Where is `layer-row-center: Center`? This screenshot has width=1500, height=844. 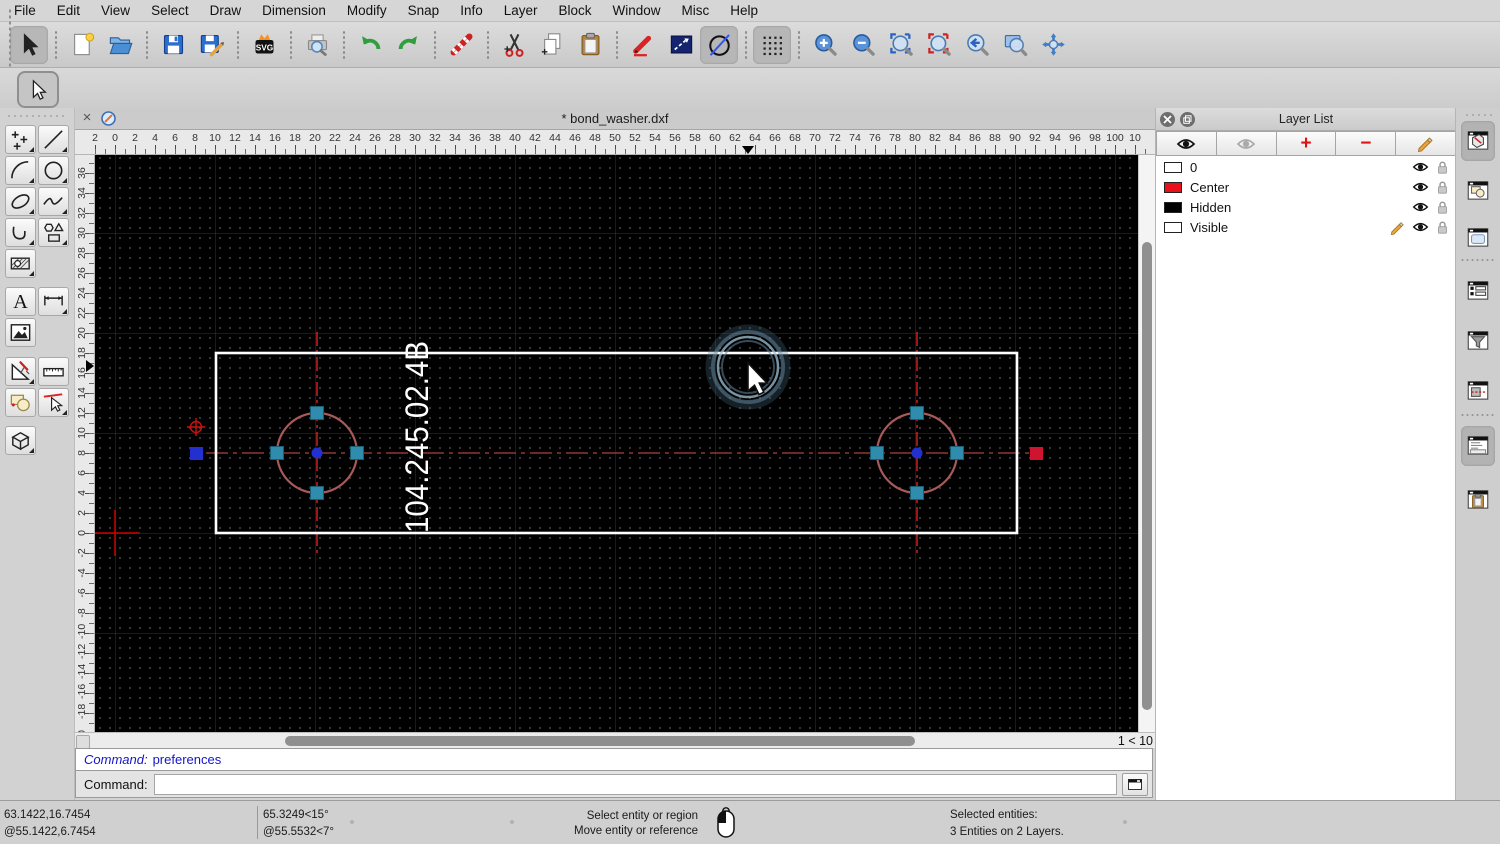 layer-row-center: Center is located at coordinates (1306, 187).